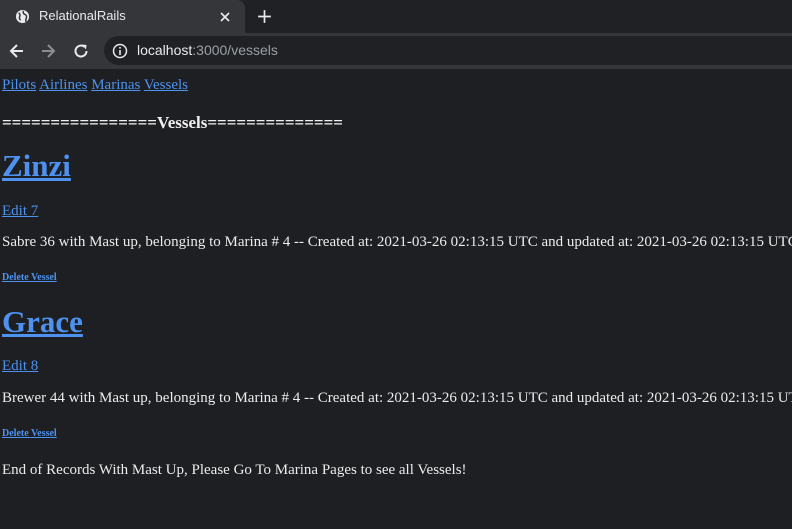 This screenshot has height=529, width=792. Describe the element at coordinates (448, 50) in the screenshot. I see `address-bar: localhost:3000/vessels` at that location.